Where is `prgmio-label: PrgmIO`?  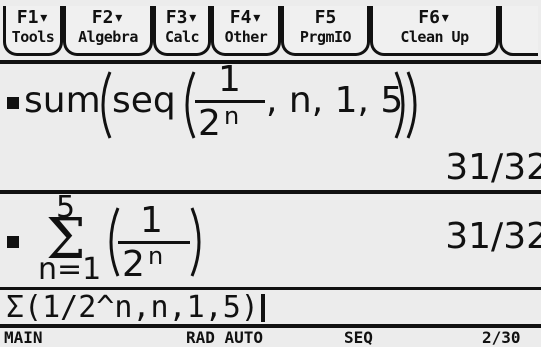 prgmio-label: PrgmIO is located at coordinates (325, 37).